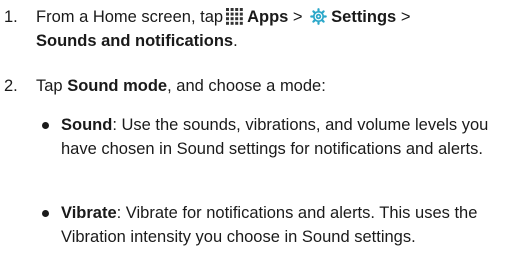 The height and width of the screenshot is (271, 510). What do you see at coordinates (268, 17) in the screenshot?
I see `apps-label: Apps` at bounding box center [268, 17].